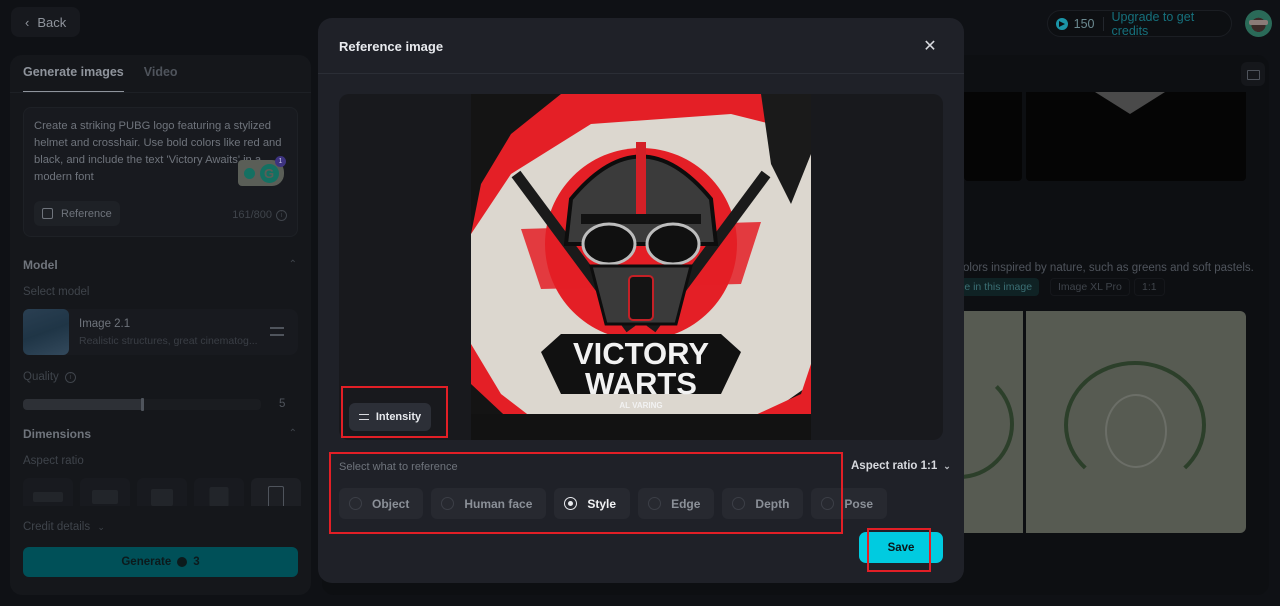  Describe the element at coordinates (41, 377) in the screenshot. I see `quality-label: Quality` at that location.